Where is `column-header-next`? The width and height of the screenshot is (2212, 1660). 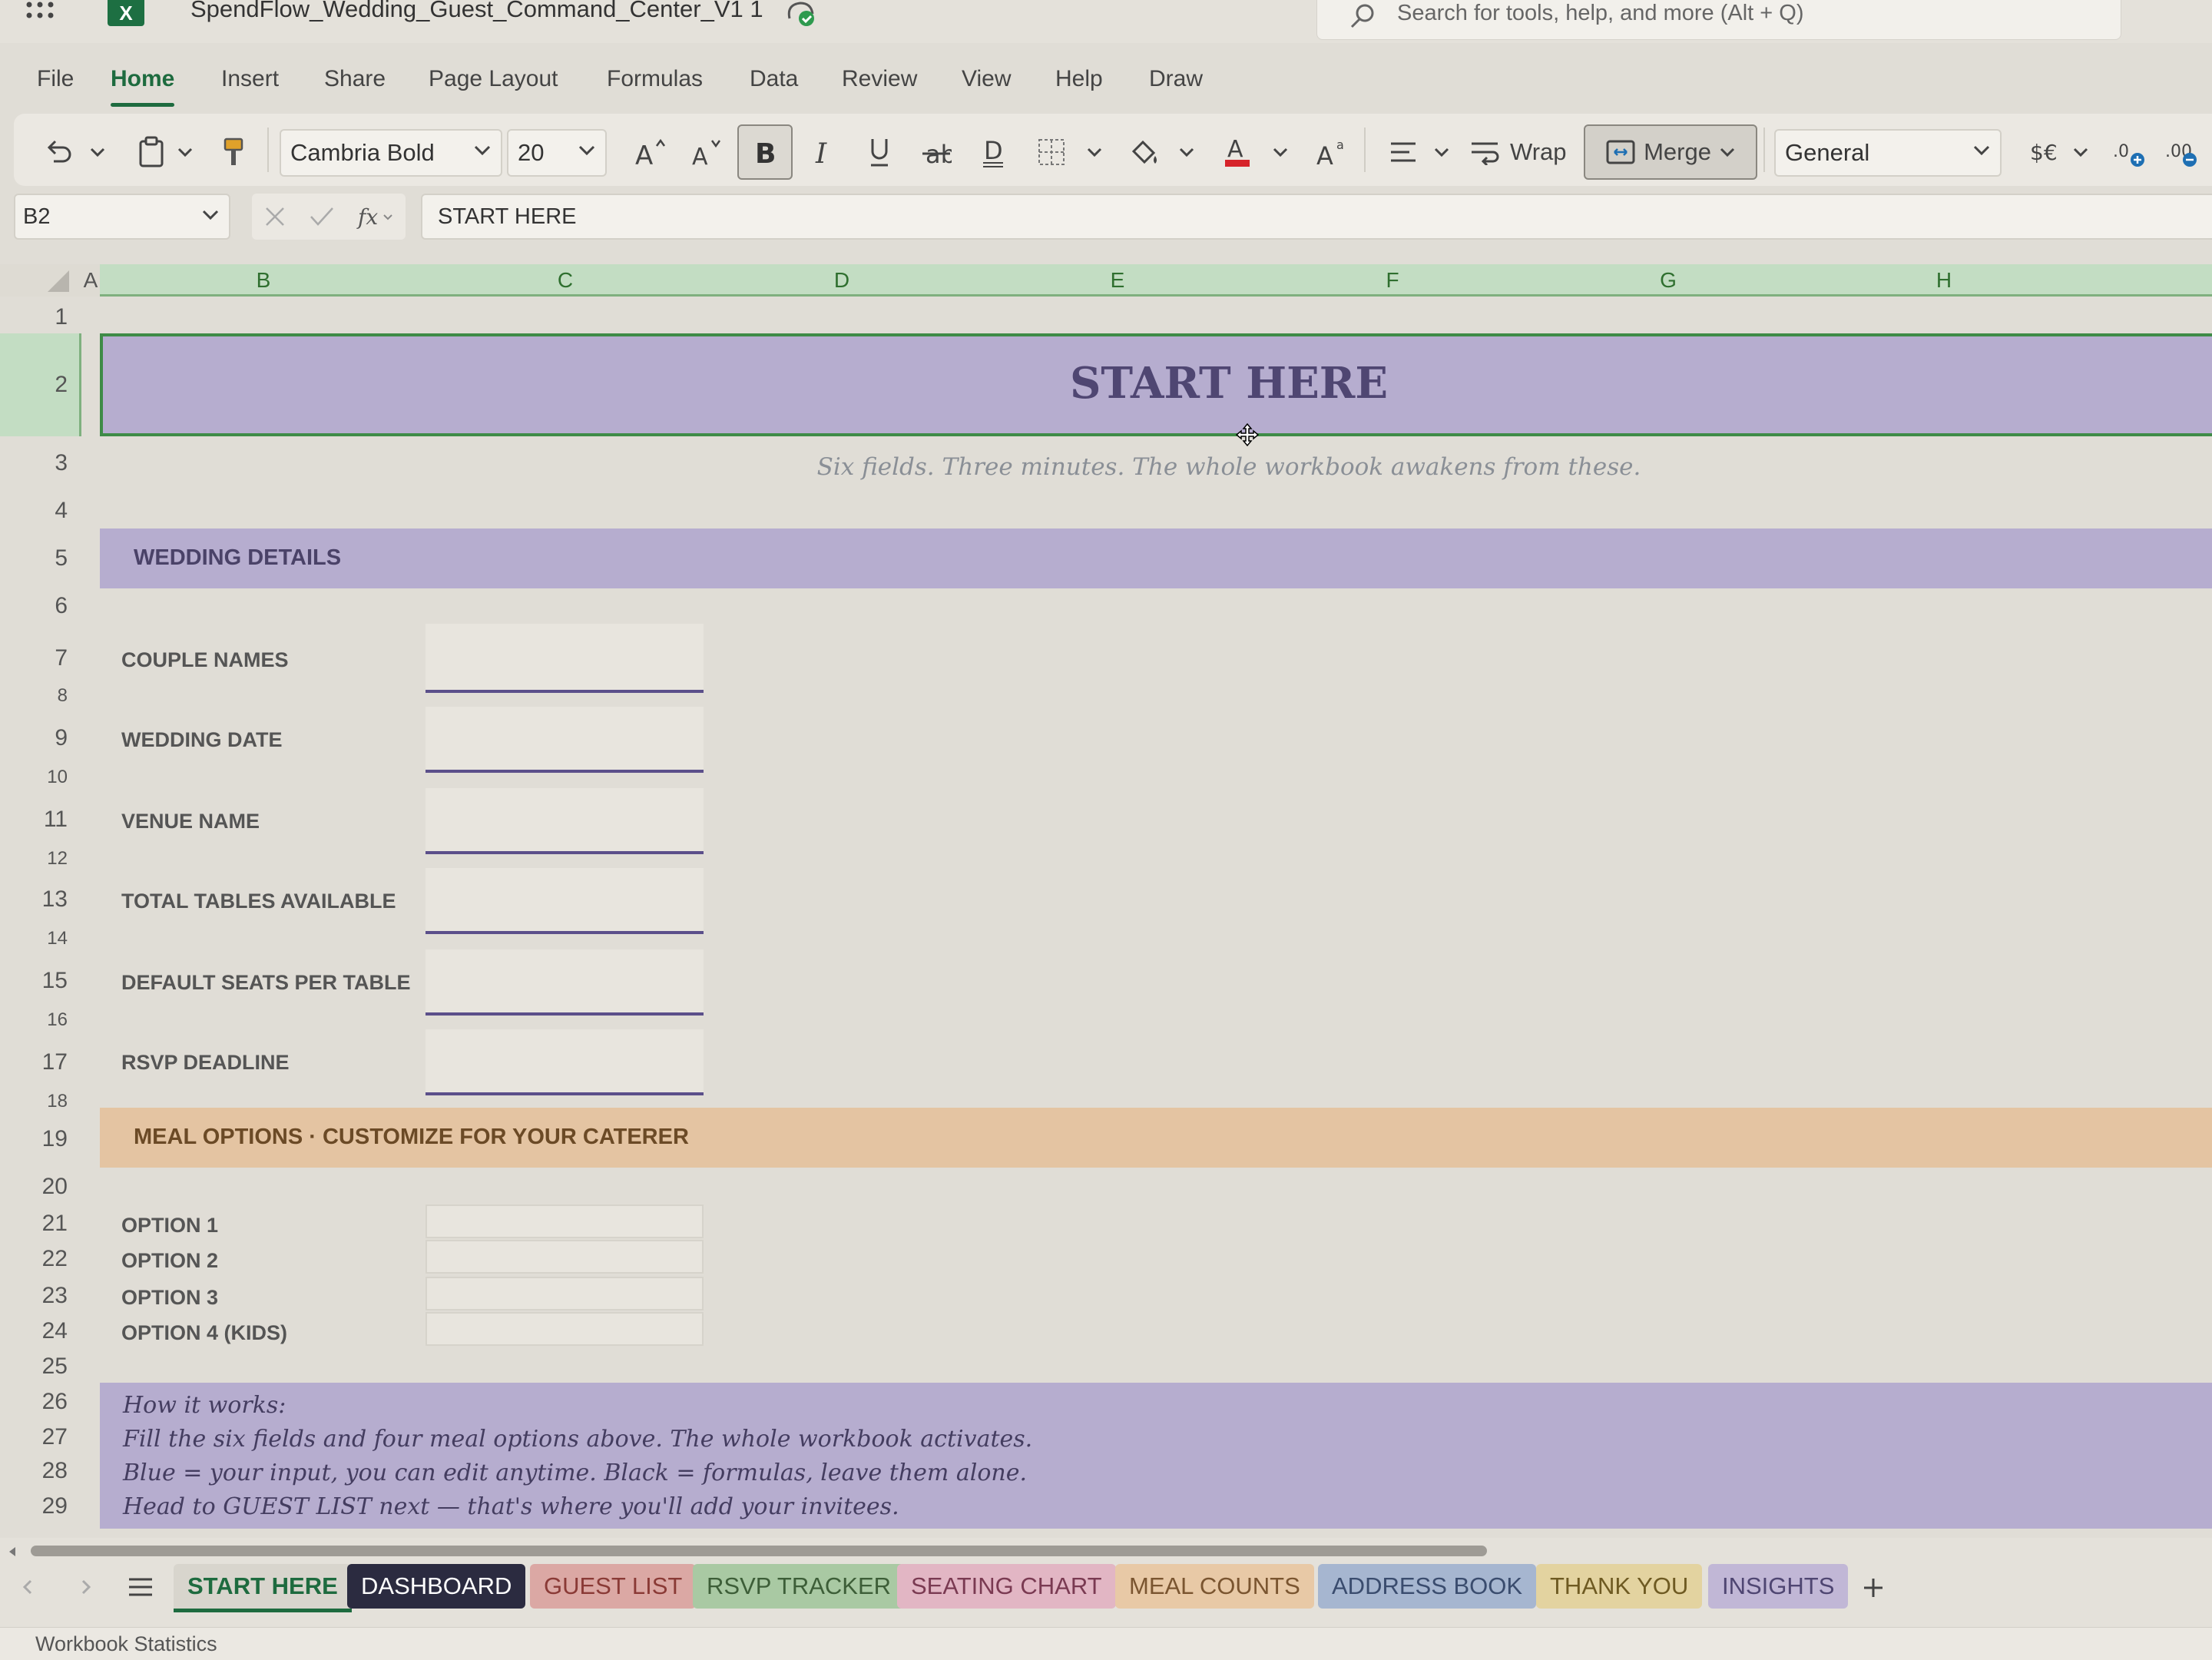
column-header-next is located at coordinates (2146, 280).